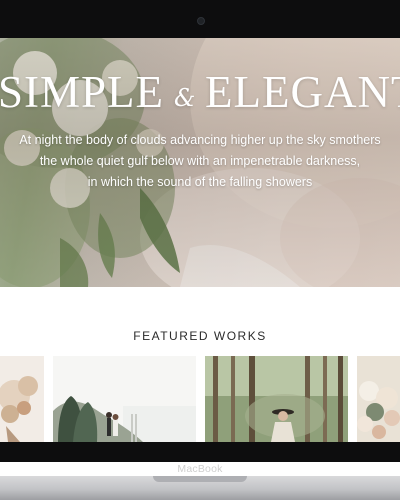  I want to click on hero-title: SIMPLE & ELEGANT, so click(200, 92).